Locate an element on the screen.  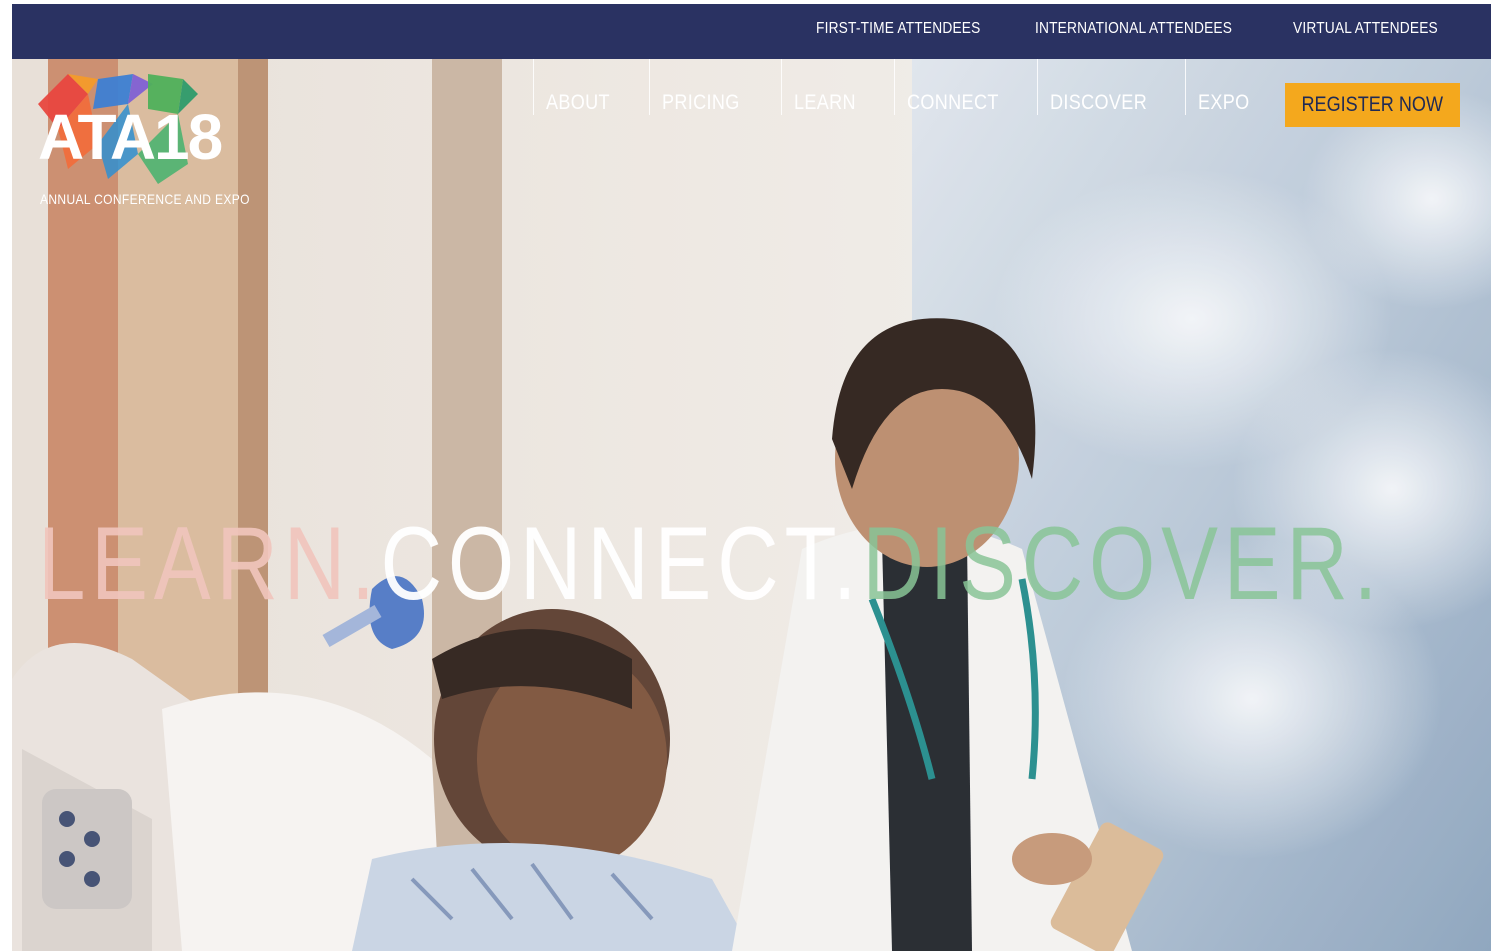
headline-learn: LEARN. is located at coordinates (209, 564).